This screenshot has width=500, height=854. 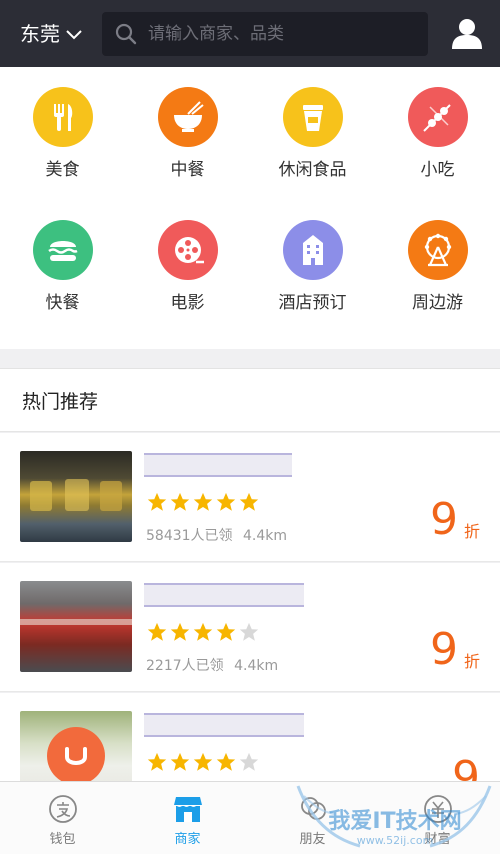 I want to click on city-label: 东莞, so click(x=40, y=34).